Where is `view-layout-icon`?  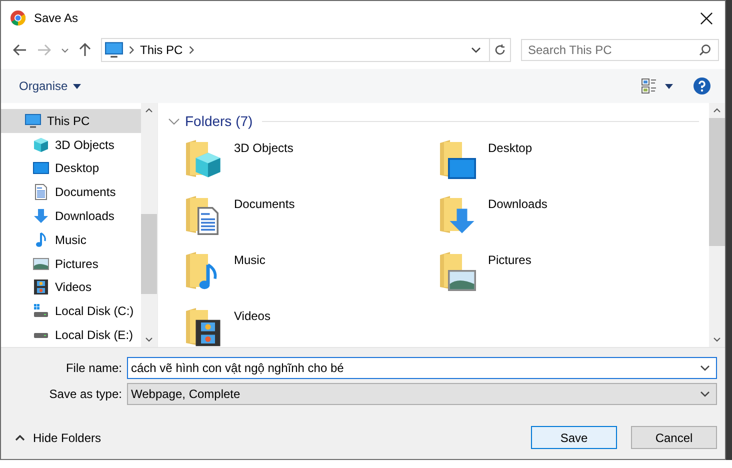 view-layout-icon is located at coordinates (649, 86).